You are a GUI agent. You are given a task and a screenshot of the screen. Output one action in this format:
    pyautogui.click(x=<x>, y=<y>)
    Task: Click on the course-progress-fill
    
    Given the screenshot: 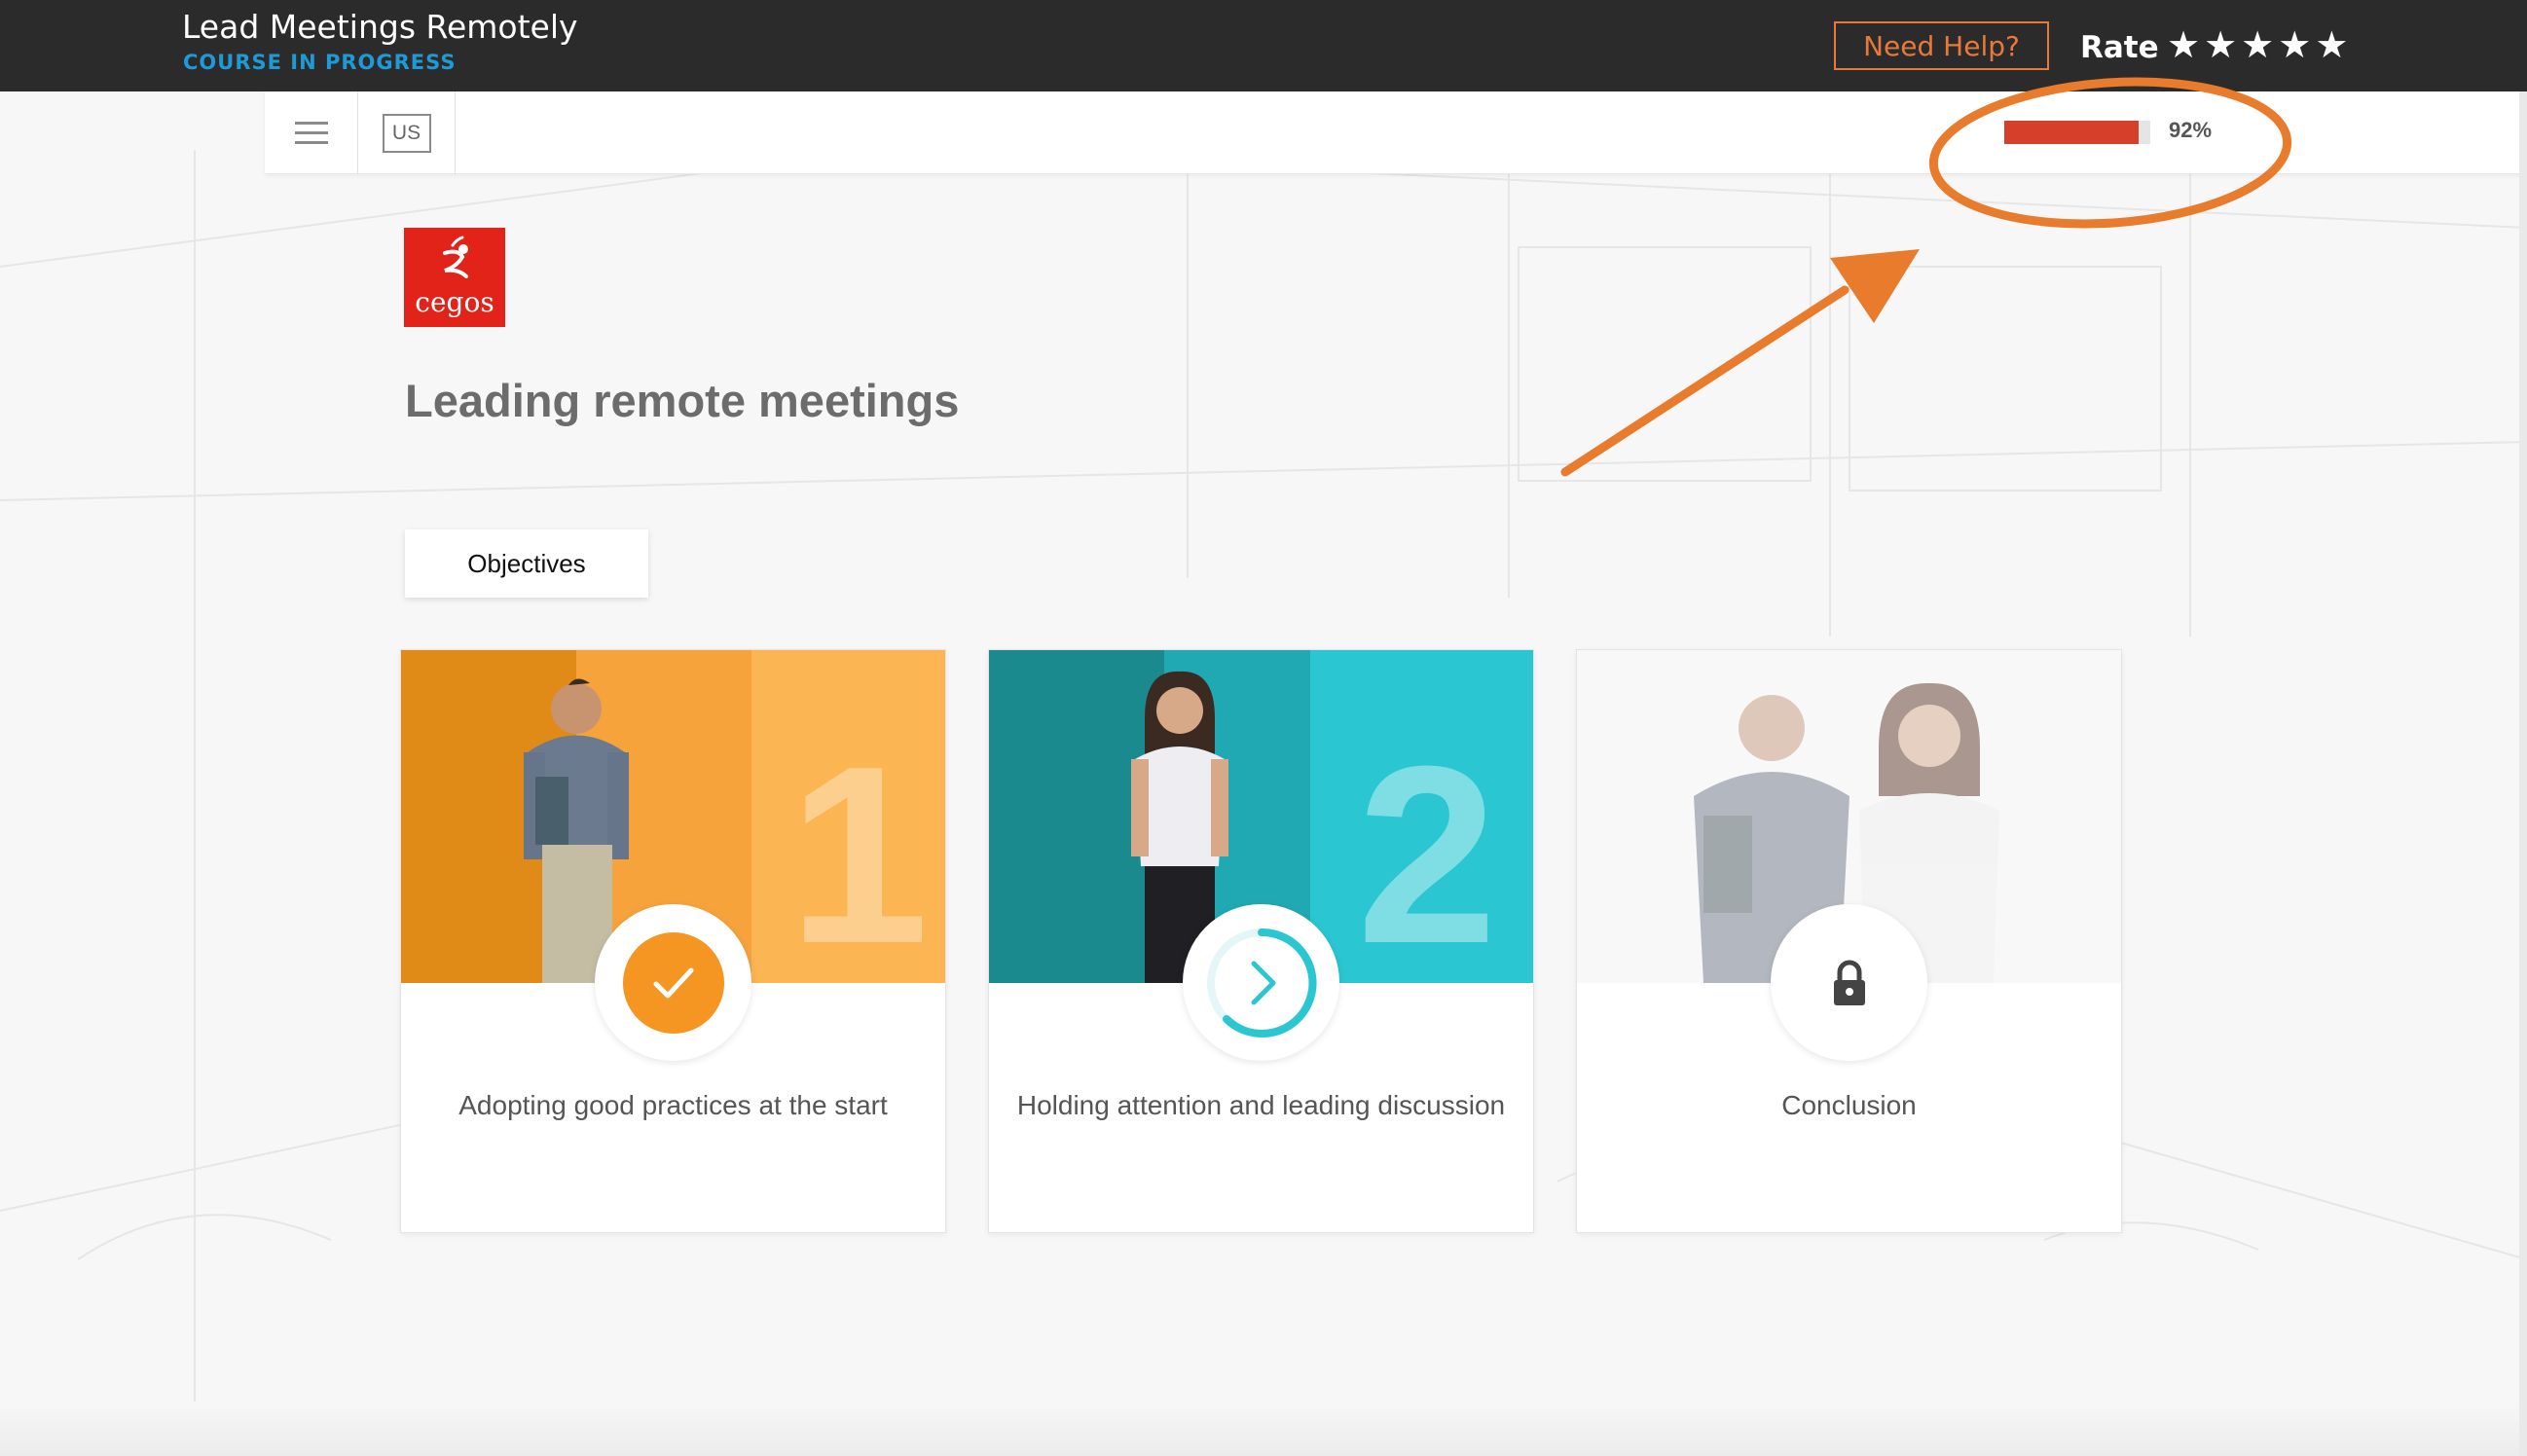 What is the action you would take?
    pyautogui.click(x=2071, y=132)
    